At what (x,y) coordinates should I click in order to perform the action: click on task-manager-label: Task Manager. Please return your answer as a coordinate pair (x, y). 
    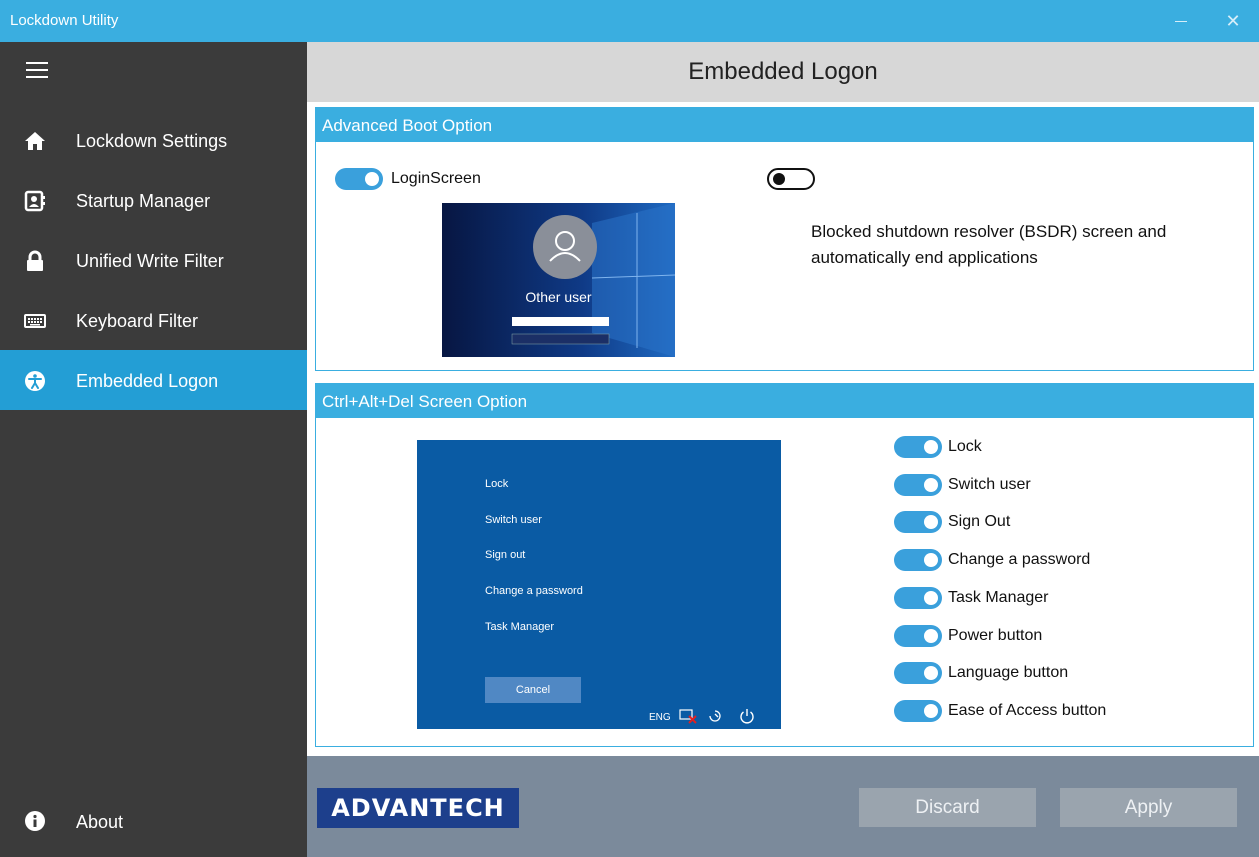
    Looking at the image, I should click on (998, 597).